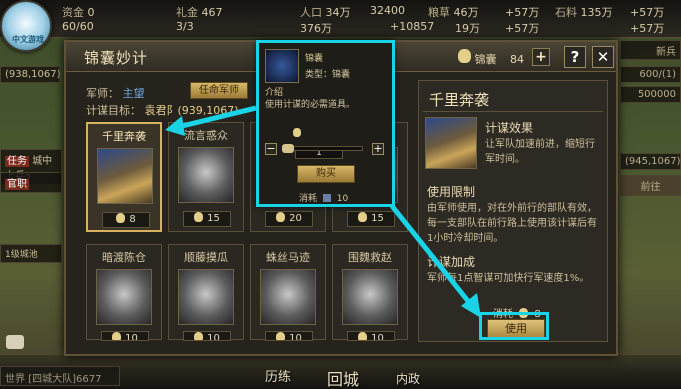 This screenshot has width=681, height=389. Describe the element at coordinates (432, 256) in the screenshot. I see `arrow-line-down` at that location.